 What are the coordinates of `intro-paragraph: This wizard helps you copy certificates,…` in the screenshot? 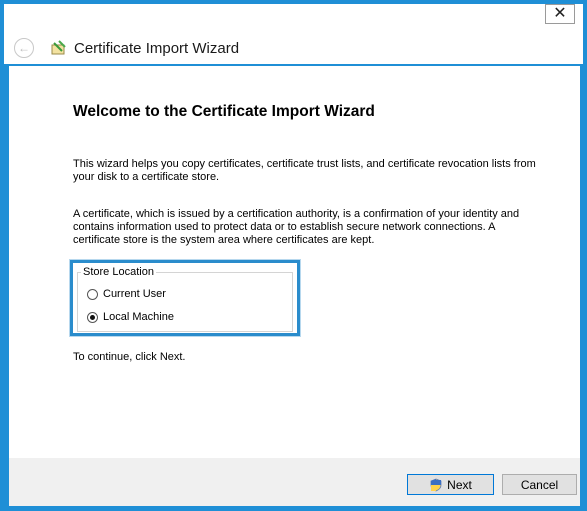 It's located at (304, 170).